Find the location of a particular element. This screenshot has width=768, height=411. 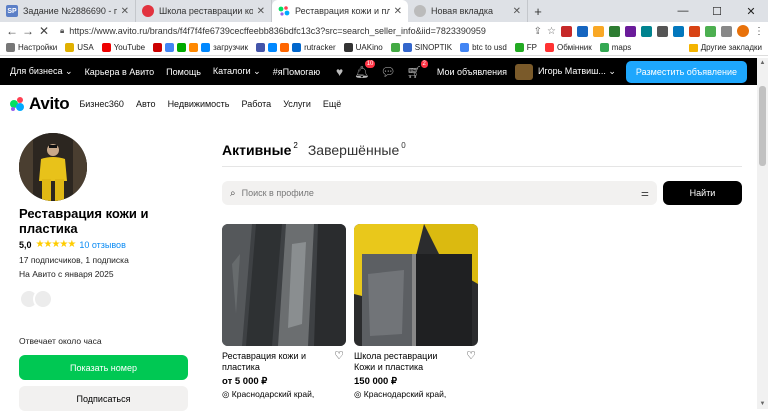

tab-label: Завершённые is located at coordinates (353, 150).